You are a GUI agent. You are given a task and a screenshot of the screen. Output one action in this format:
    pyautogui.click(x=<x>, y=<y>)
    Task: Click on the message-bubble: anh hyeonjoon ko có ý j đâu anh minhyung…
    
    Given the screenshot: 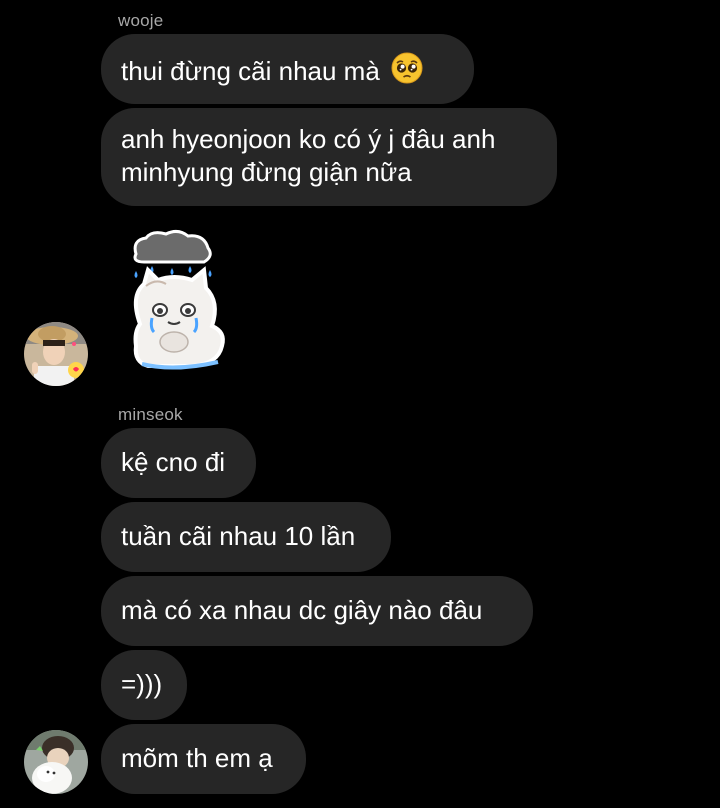 What is the action you would take?
    pyautogui.click(x=329, y=157)
    